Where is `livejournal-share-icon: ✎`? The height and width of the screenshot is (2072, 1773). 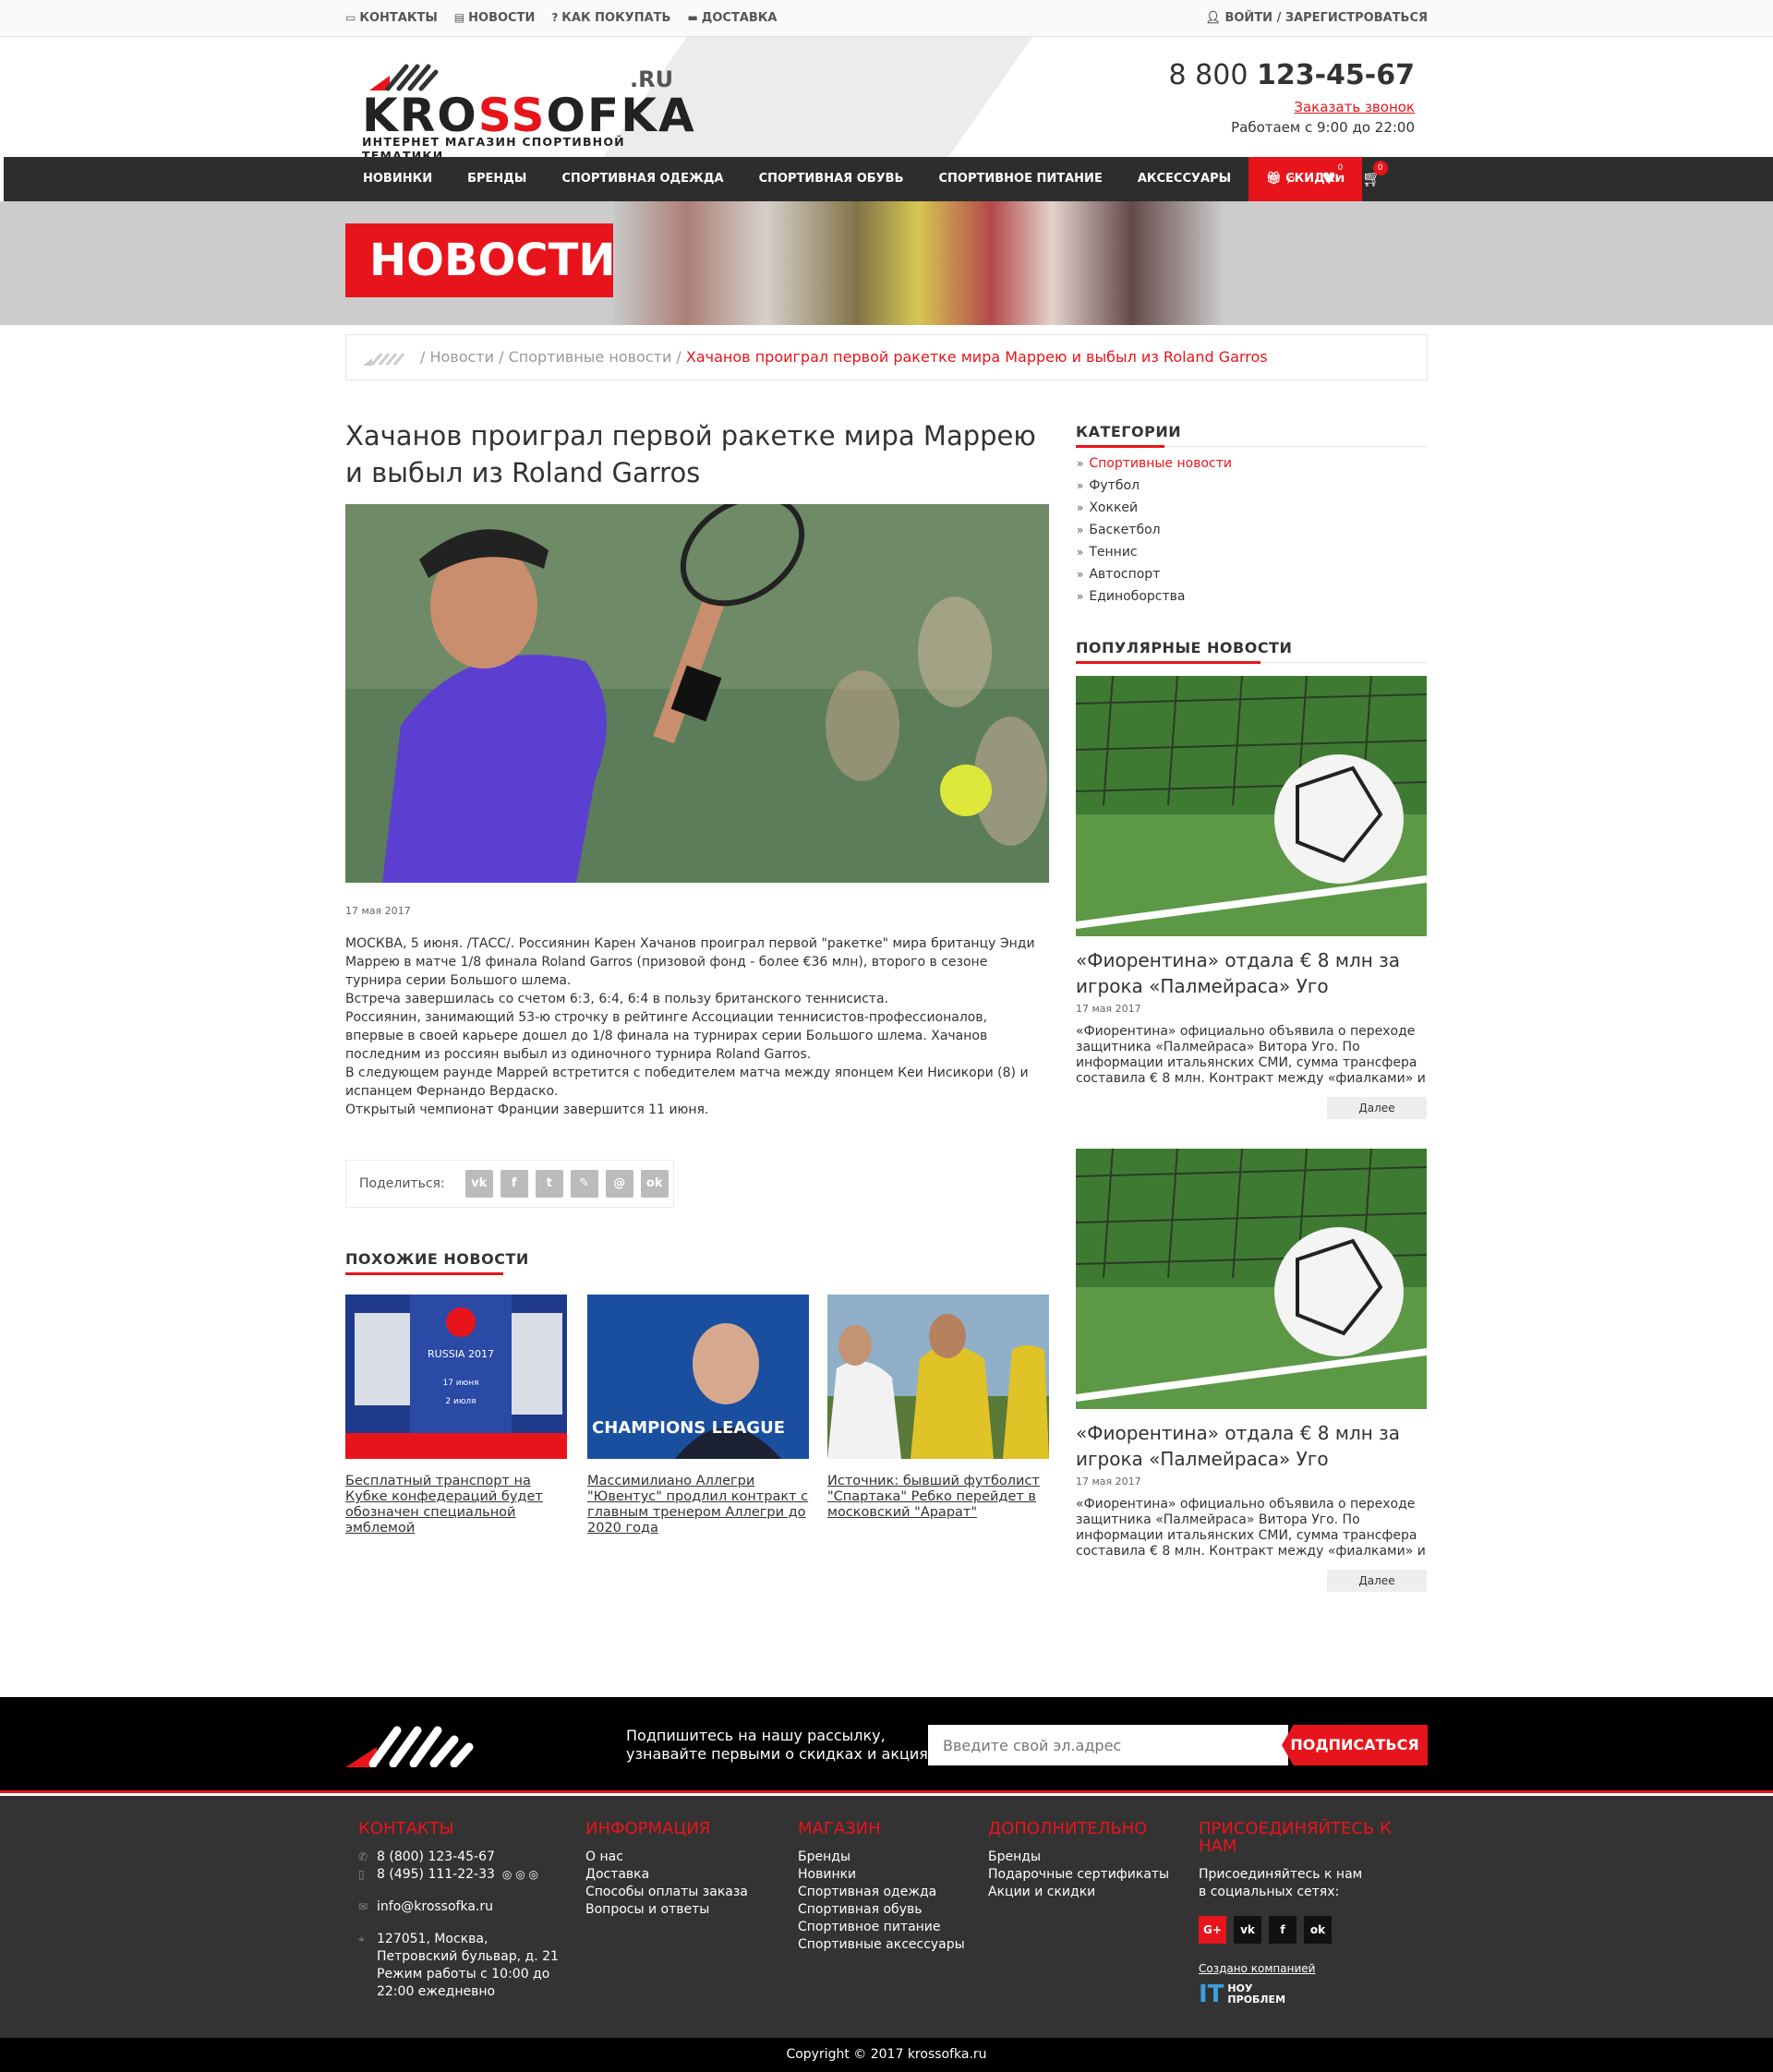
livejournal-share-icon: ✎ is located at coordinates (584, 1184).